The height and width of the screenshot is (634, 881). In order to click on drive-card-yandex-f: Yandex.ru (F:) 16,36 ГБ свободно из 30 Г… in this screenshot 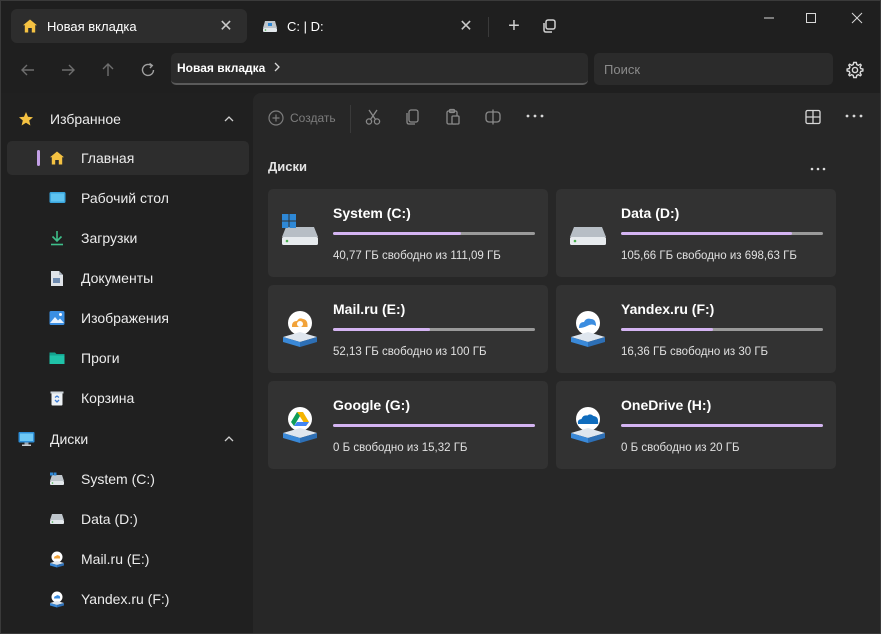, I will do `click(696, 329)`.